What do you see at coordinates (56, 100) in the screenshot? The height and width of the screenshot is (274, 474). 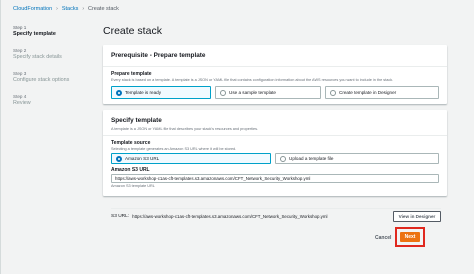 I see `step-review: Step 4 Review` at bounding box center [56, 100].